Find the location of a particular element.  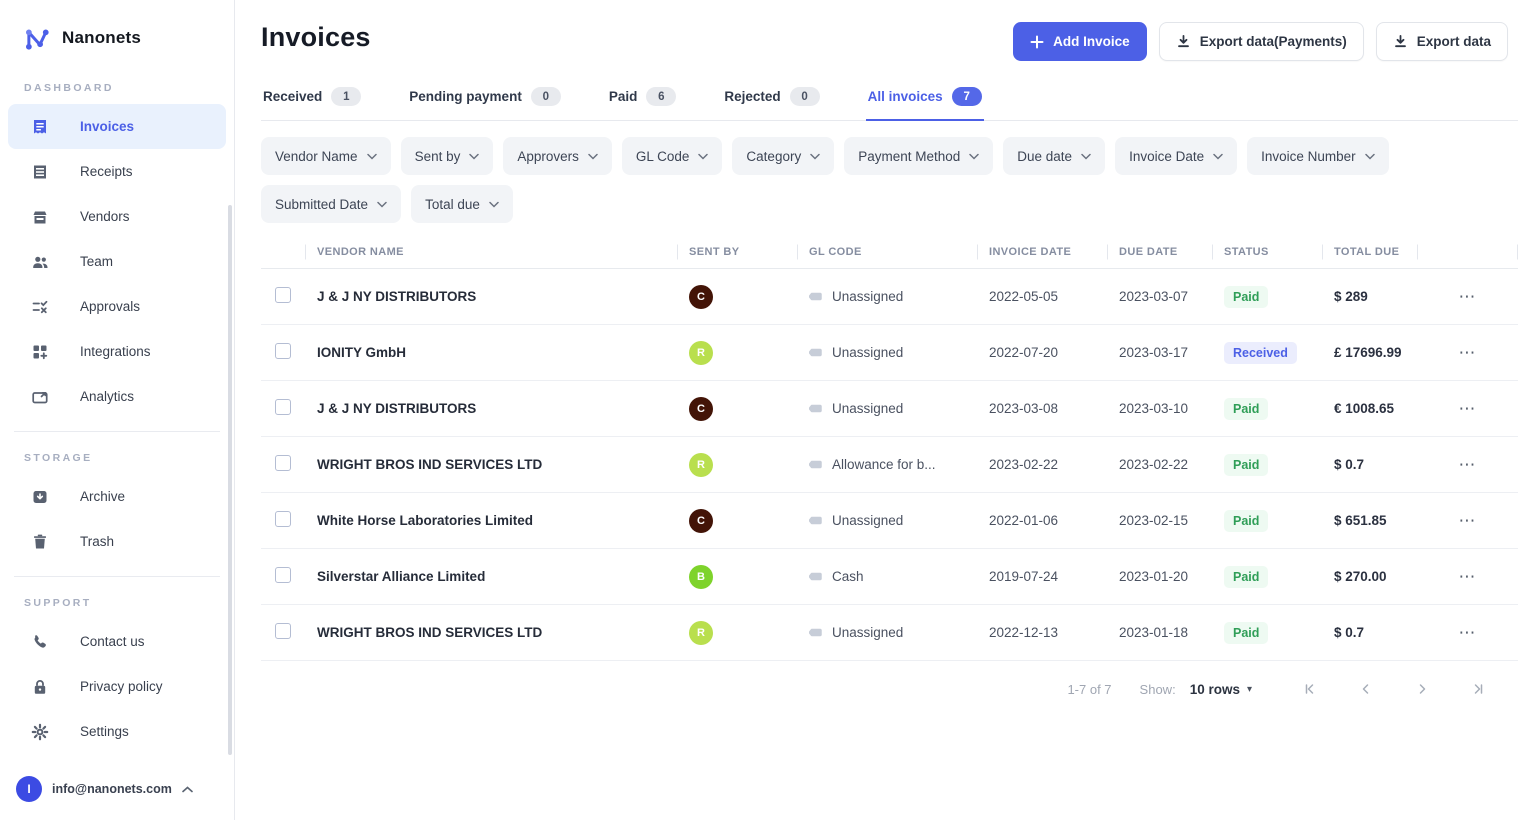

filter-vendor-name: Vendor Name is located at coordinates (326, 156).